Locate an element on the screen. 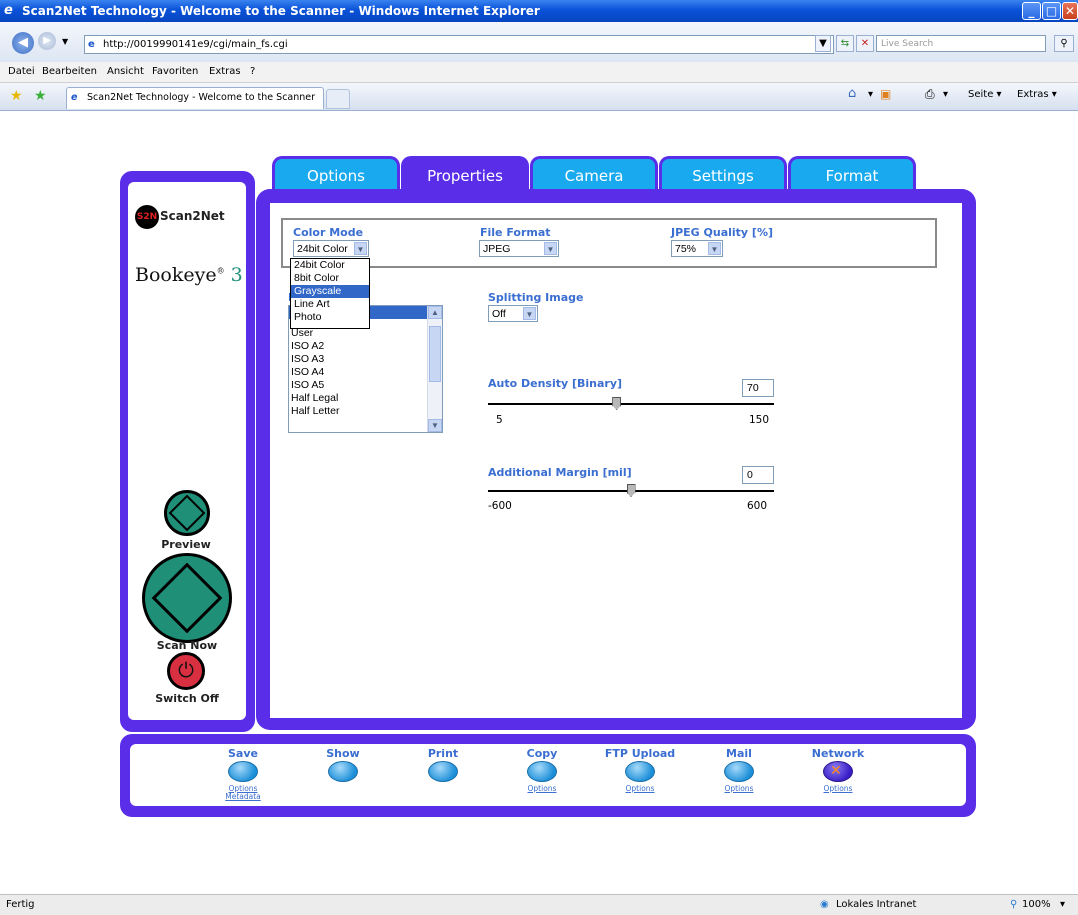 The image size is (1078, 915). option-24bit-color: 24bit Color is located at coordinates (330, 265).